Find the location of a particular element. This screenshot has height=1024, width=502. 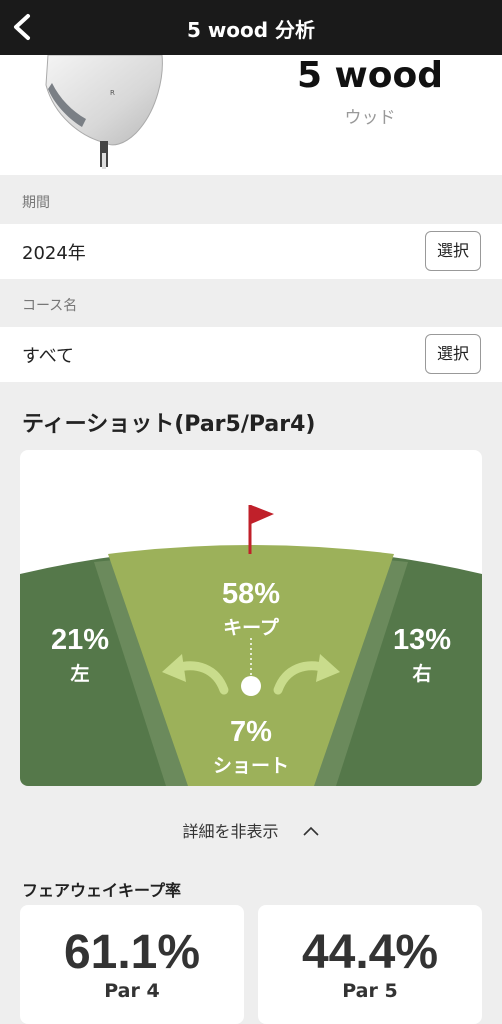

left-stat: 21% 左 is located at coordinates (80, 655).